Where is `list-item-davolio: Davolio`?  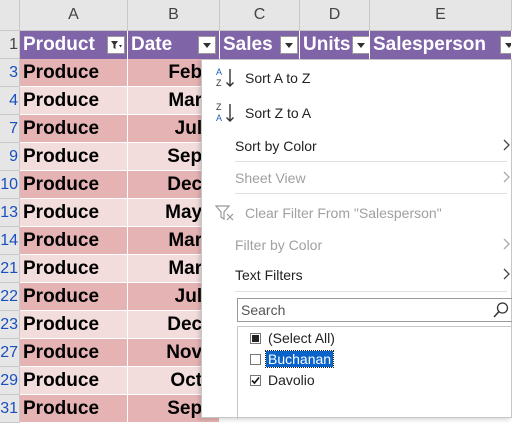 list-item-davolio: Davolio is located at coordinates (283, 380).